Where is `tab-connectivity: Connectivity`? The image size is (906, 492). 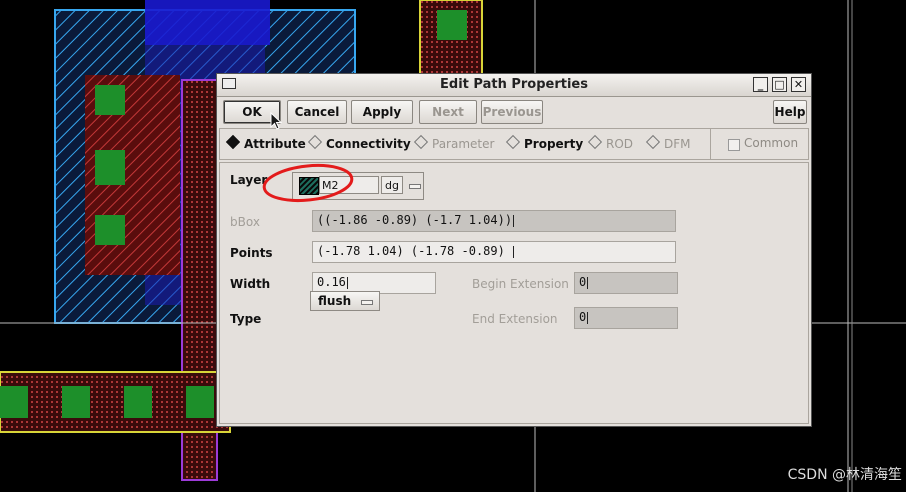
tab-connectivity: Connectivity is located at coordinates (359, 142).